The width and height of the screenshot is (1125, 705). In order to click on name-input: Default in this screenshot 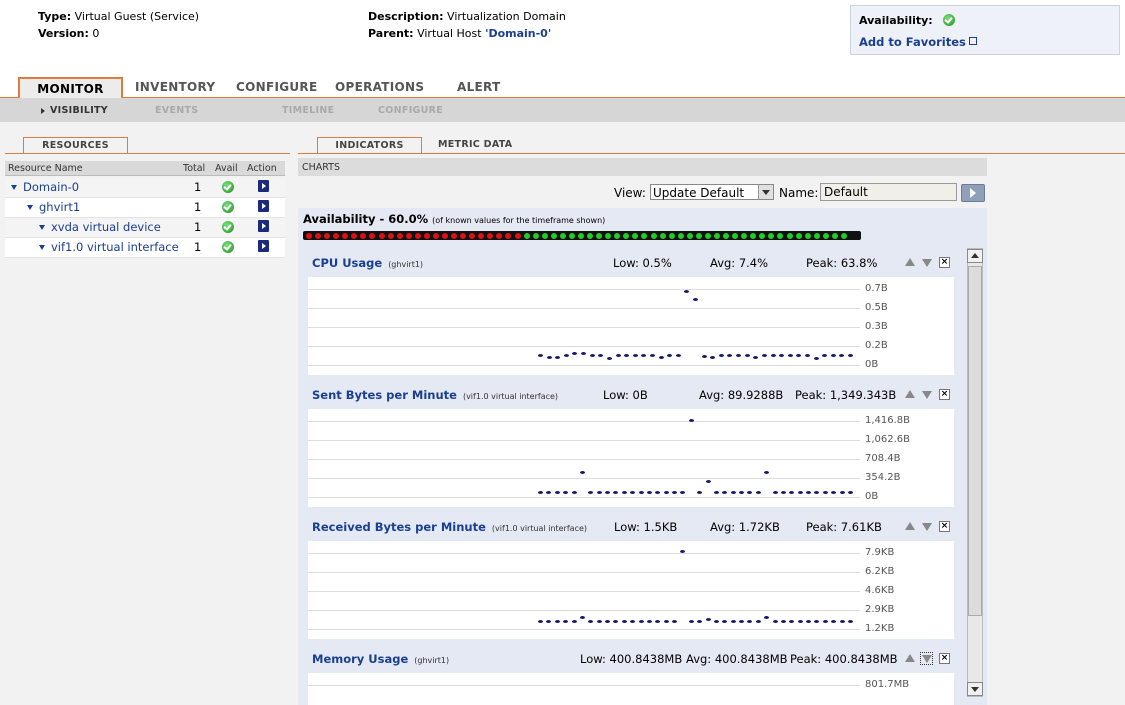, I will do `click(888, 192)`.